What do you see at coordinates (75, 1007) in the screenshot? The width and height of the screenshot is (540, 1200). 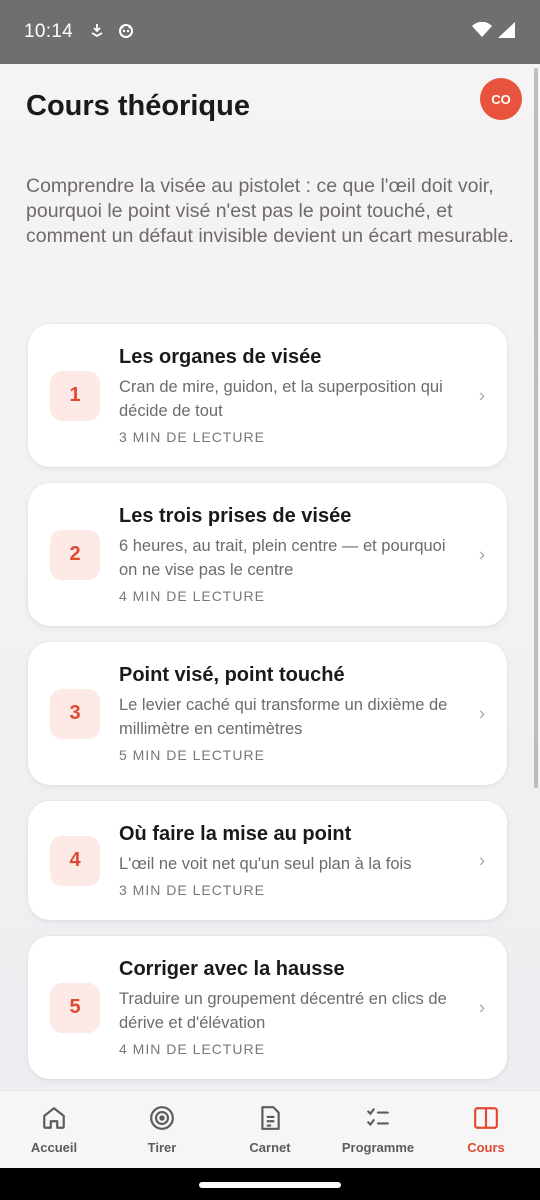 I see `lesson-number-badge: 5` at bounding box center [75, 1007].